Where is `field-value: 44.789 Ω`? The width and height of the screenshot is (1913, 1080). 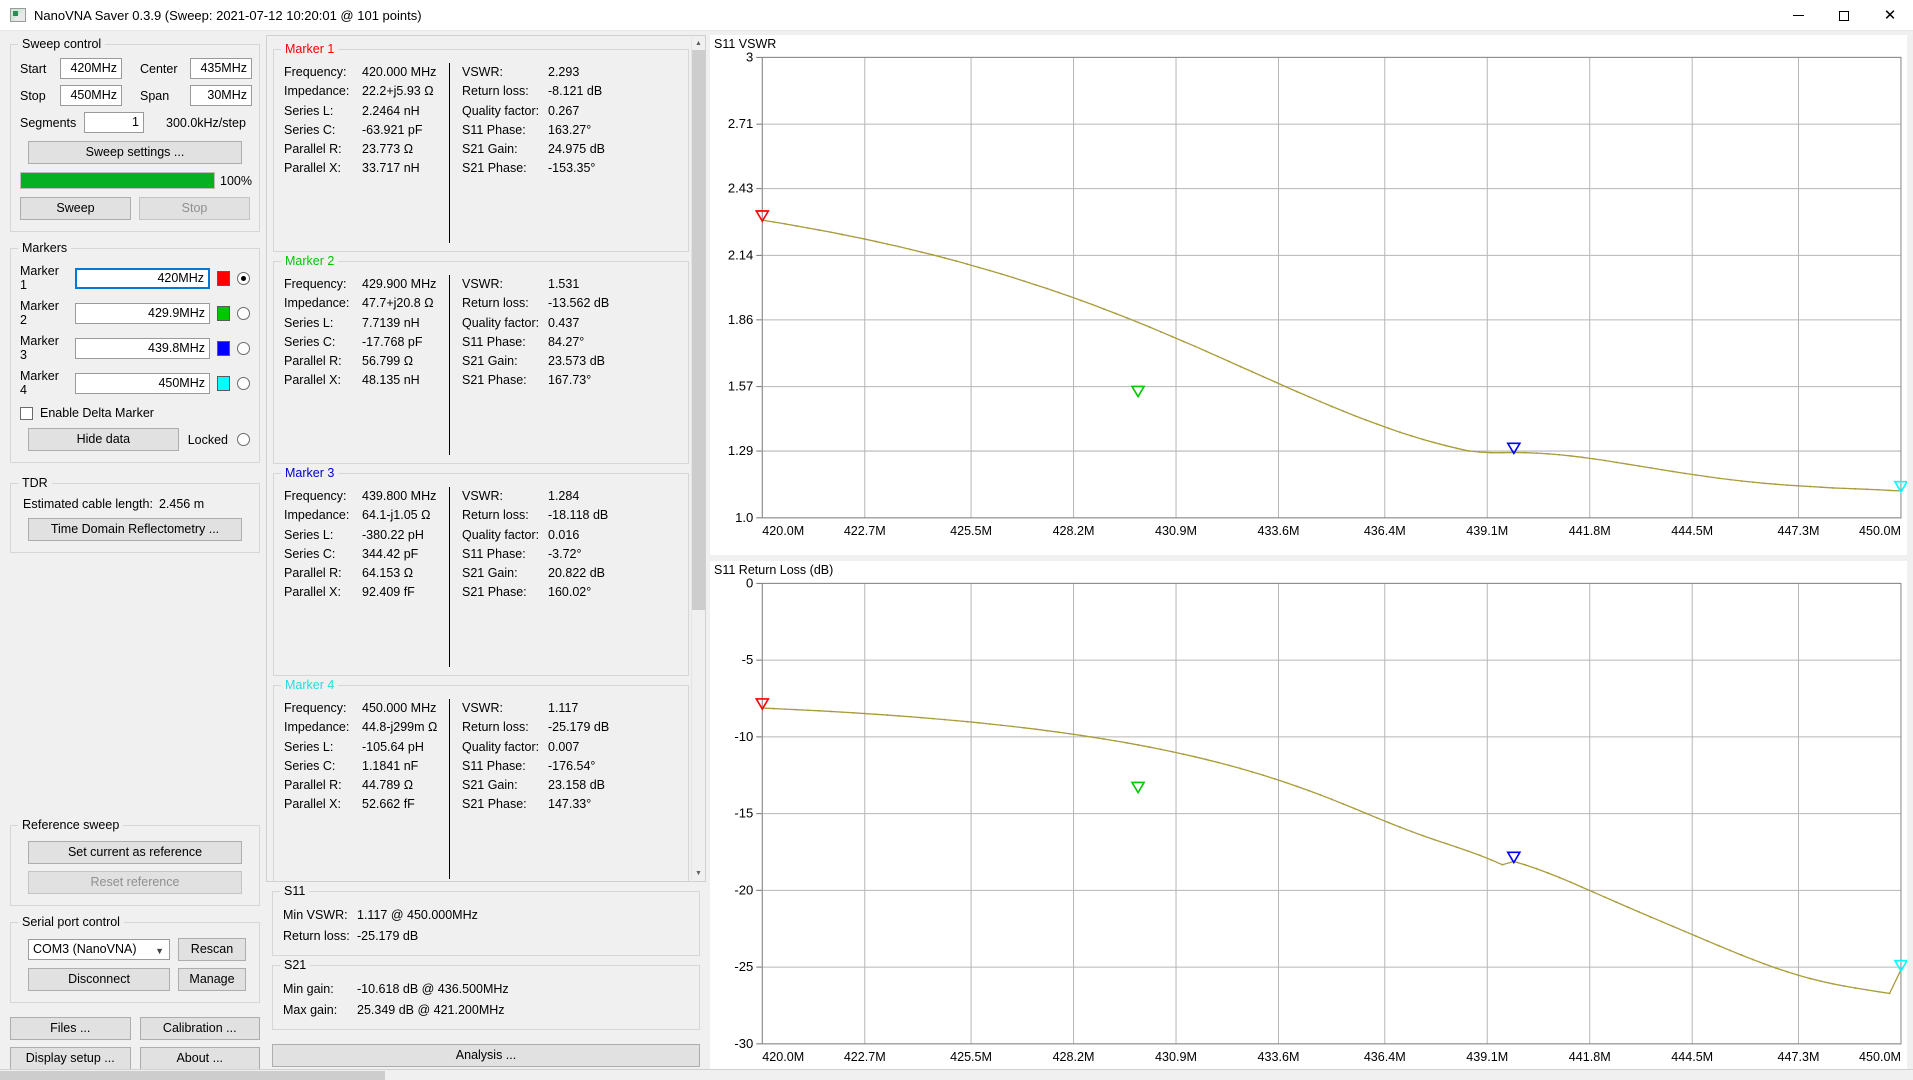
field-value: 44.789 Ω is located at coordinates (388, 785).